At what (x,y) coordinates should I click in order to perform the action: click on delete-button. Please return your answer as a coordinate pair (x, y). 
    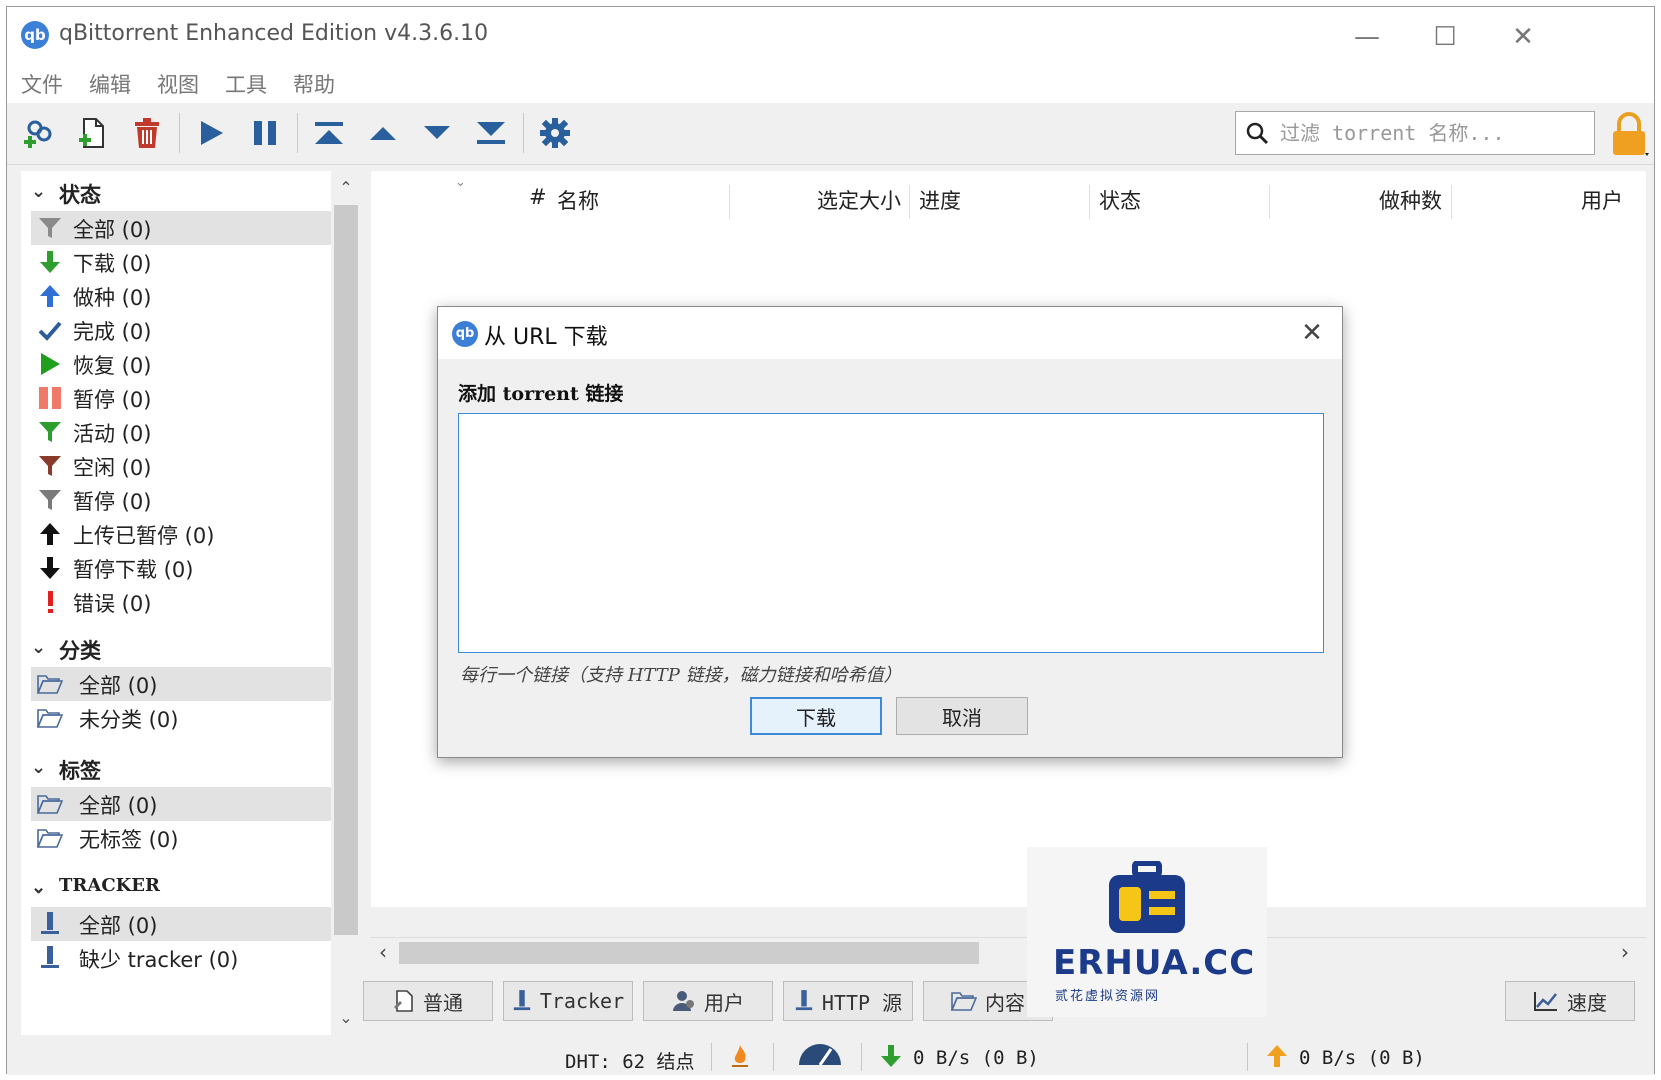
    Looking at the image, I should click on (147, 133).